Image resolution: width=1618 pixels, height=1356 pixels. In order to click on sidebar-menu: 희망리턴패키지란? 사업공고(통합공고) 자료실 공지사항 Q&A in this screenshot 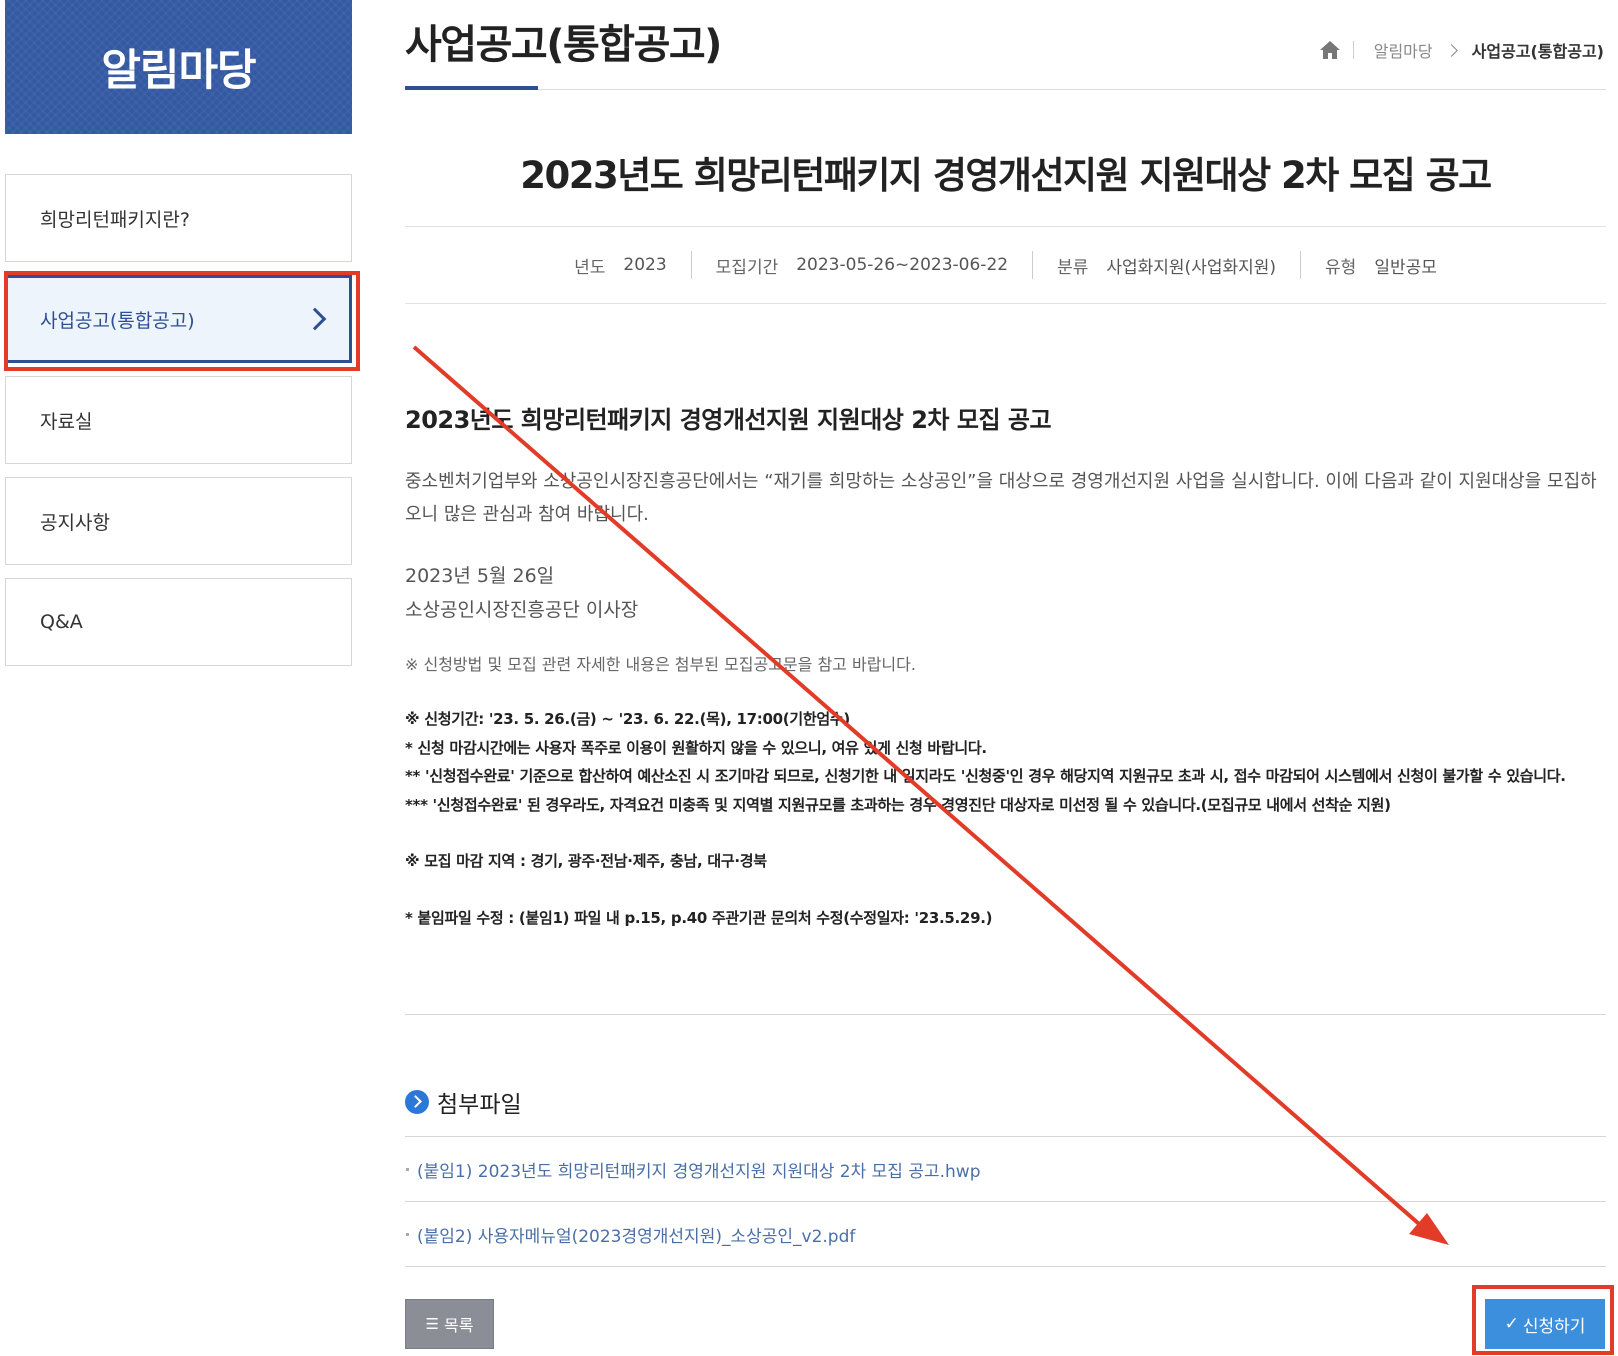, I will do `click(178, 426)`.